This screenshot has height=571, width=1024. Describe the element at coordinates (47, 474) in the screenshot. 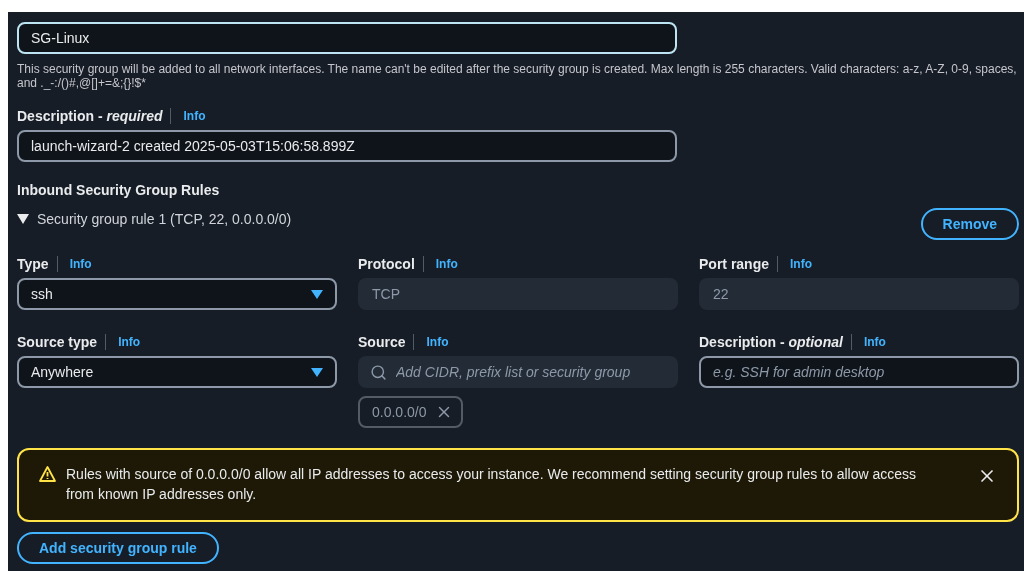

I see `warning-icon` at that location.